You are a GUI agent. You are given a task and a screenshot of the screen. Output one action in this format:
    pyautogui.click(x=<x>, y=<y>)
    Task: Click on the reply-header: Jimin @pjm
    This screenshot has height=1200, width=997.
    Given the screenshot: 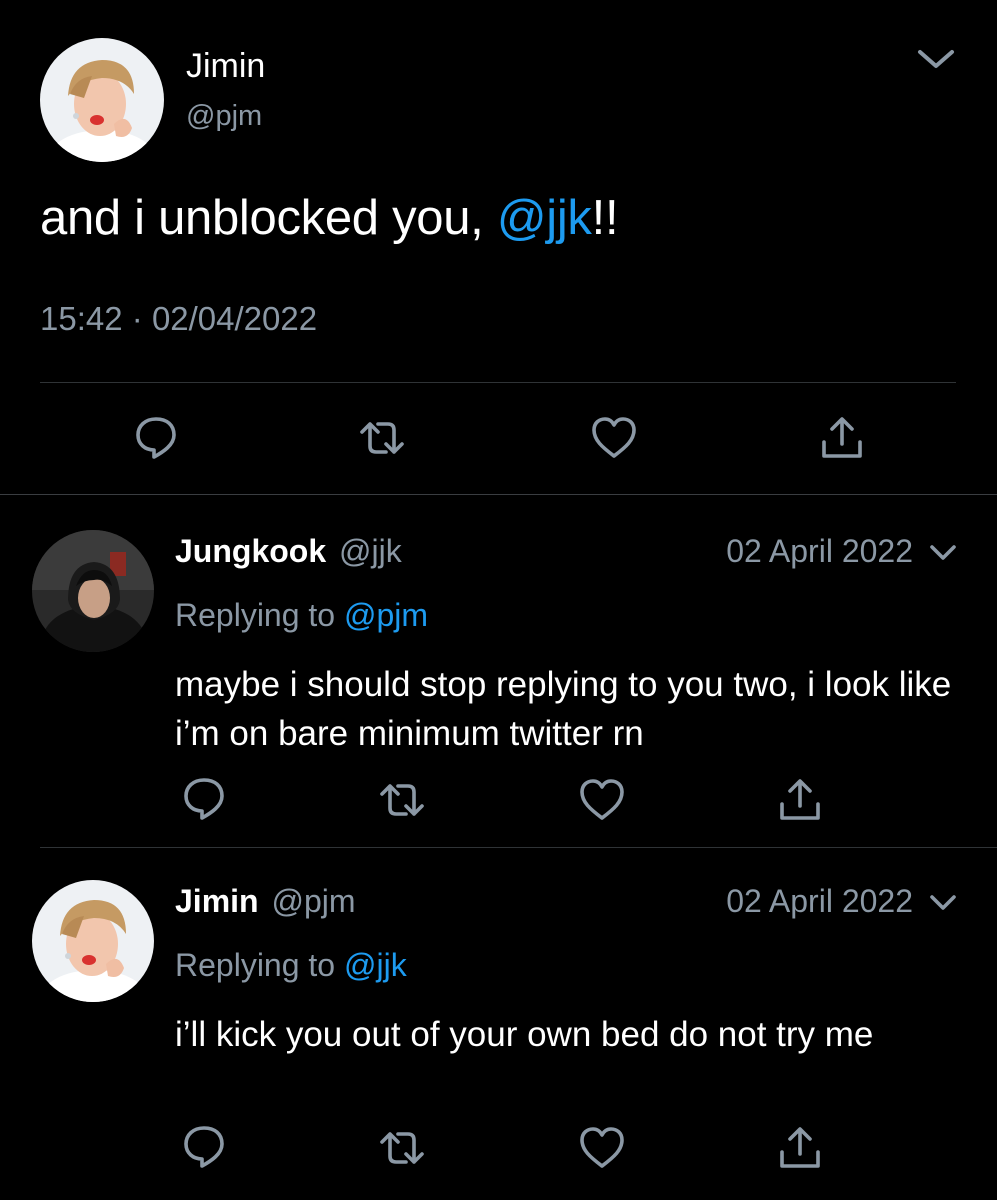 What is the action you would take?
    pyautogui.click(x=265, y=901)
    